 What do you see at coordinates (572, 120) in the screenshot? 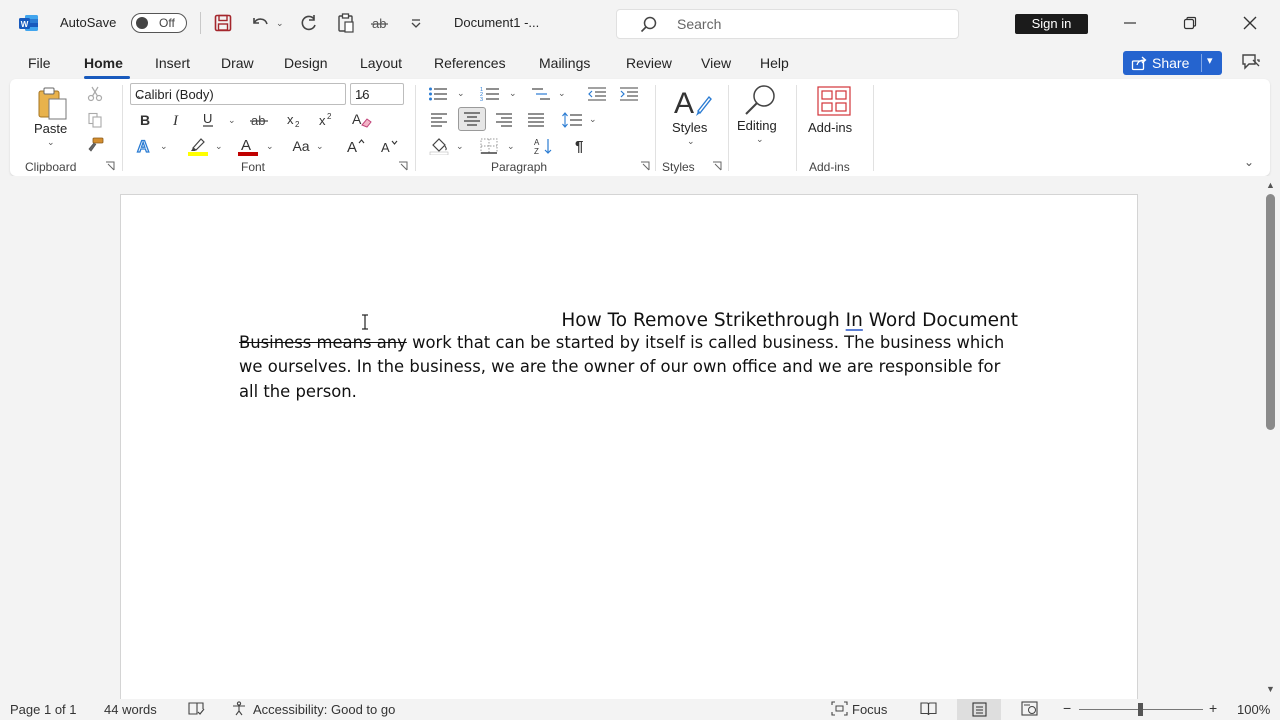
I see `line-spacing-button` at bounding box center [572, 120].